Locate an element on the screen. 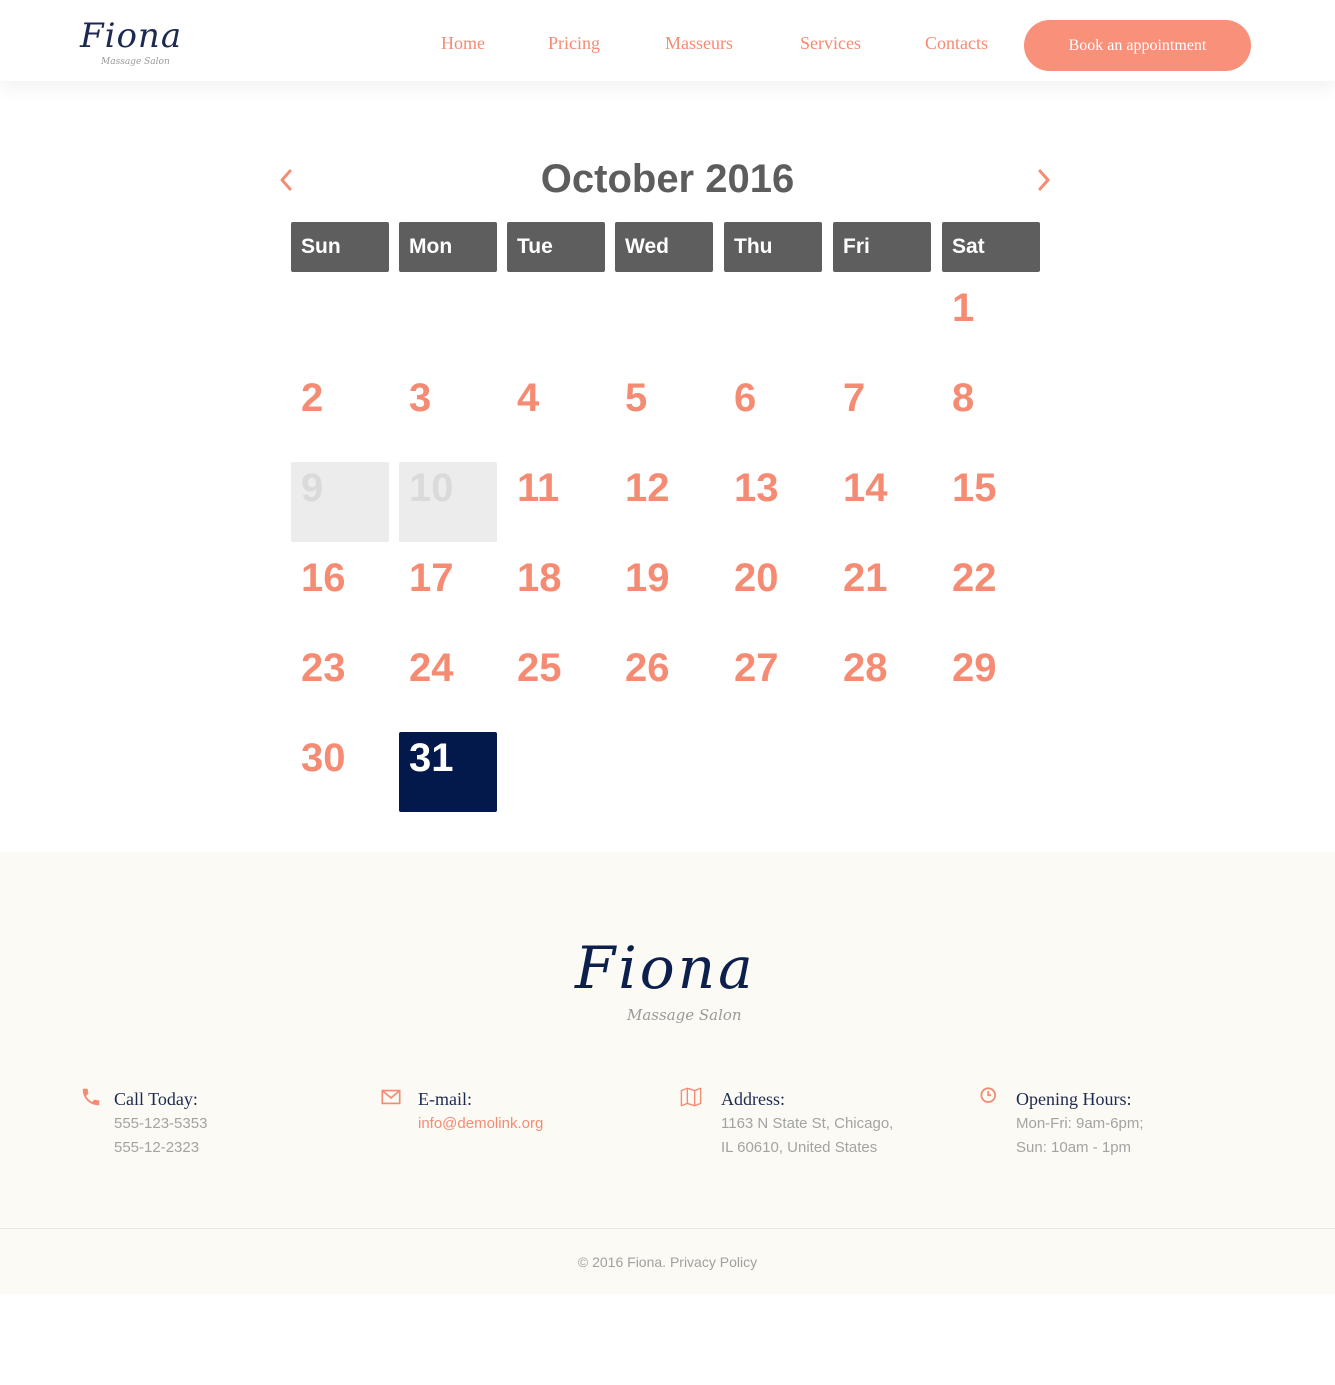  calendar-day-22: 22 is located at coordinates (991, 592).